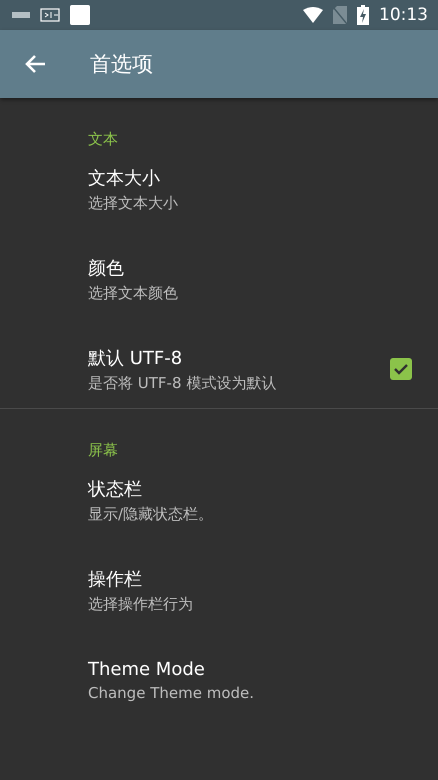  I want to click on preference-item: Theme Mode Change Theme mode., so click(219, 680).